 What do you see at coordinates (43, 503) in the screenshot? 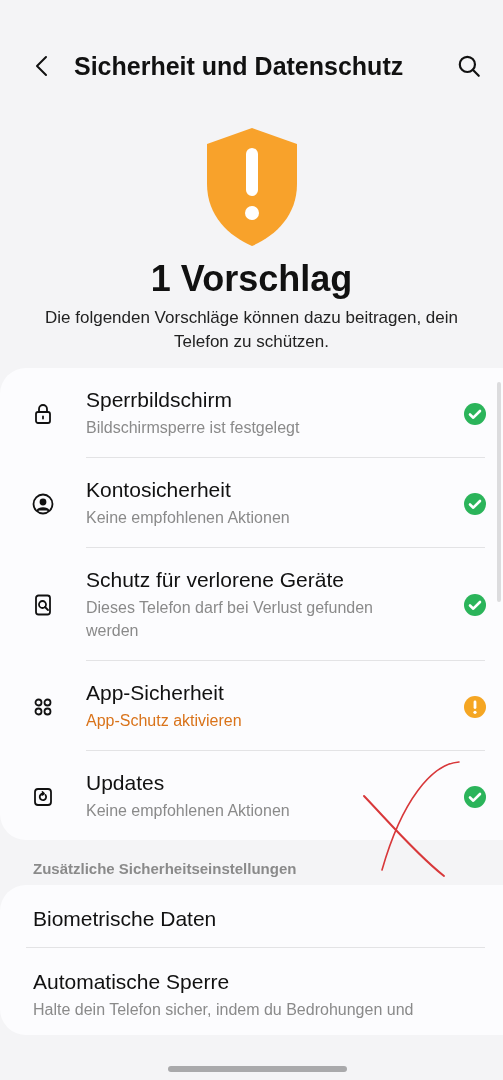
I see `account-icon` at bounding box center [43, 503].